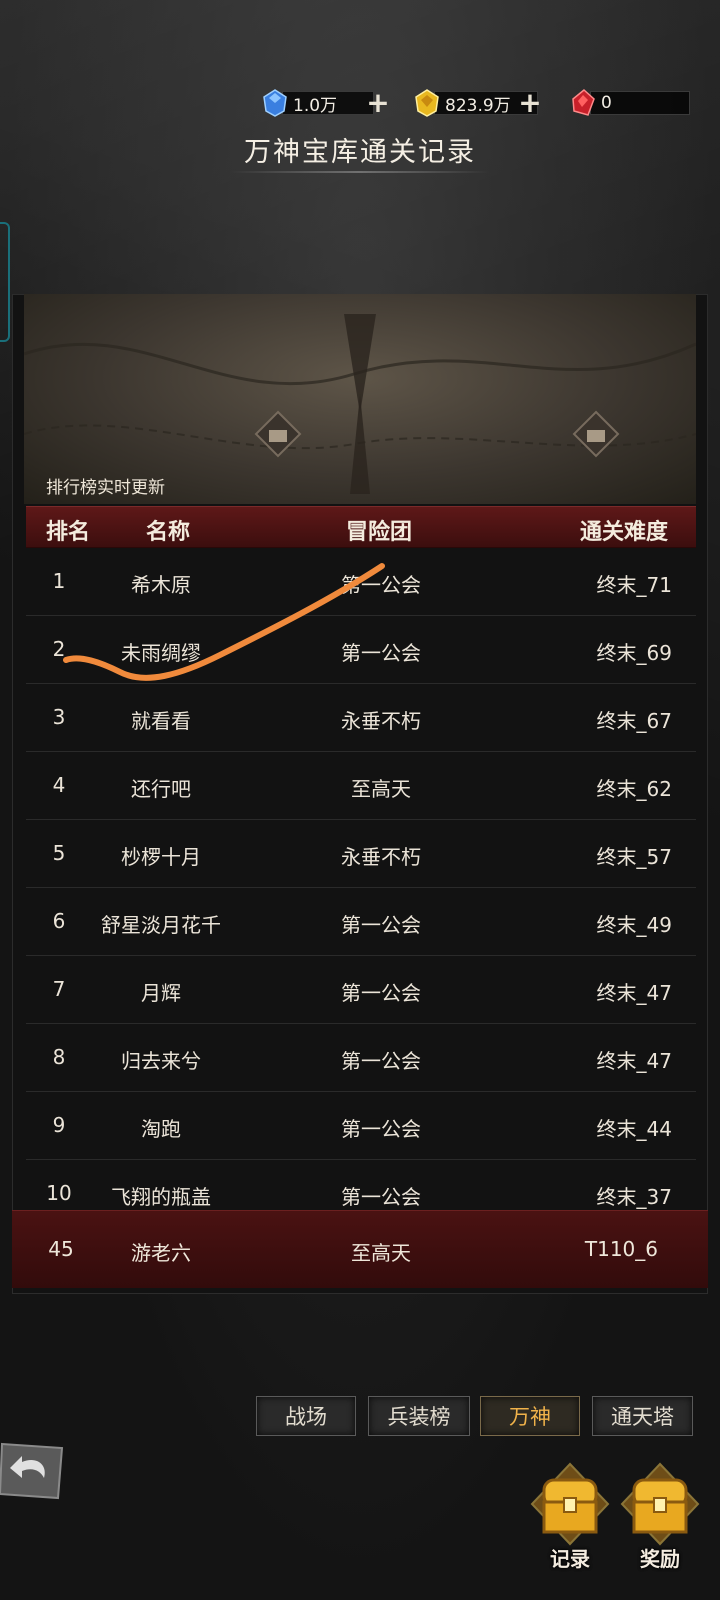 This screenshot has width=720, height=1600. I want to click on my-name: 游老六, so click(161, 1253).